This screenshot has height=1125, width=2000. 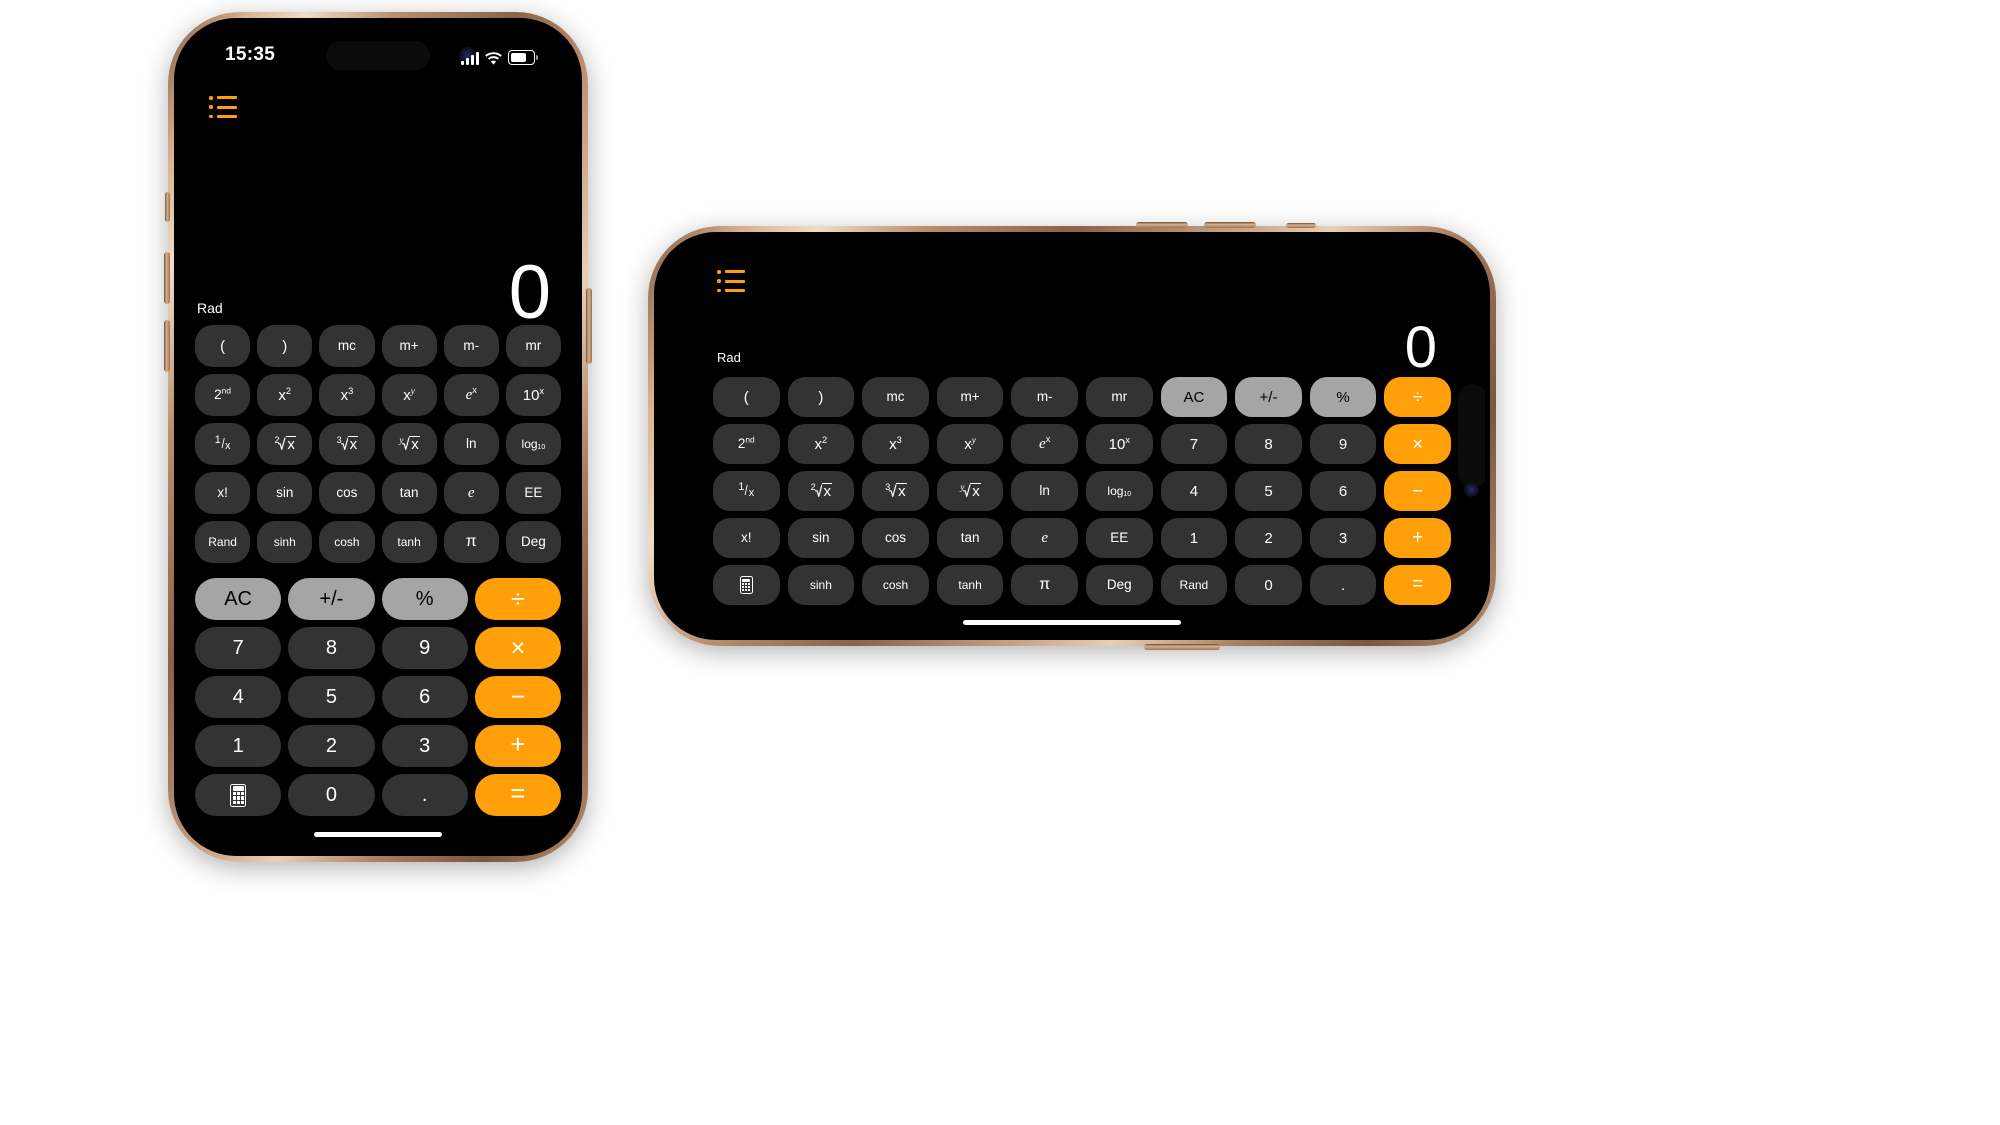 What do you see at coordinates (517, 648) in the screenshot?
I see `key-multiply: ×` at bounding box center [517, 648].